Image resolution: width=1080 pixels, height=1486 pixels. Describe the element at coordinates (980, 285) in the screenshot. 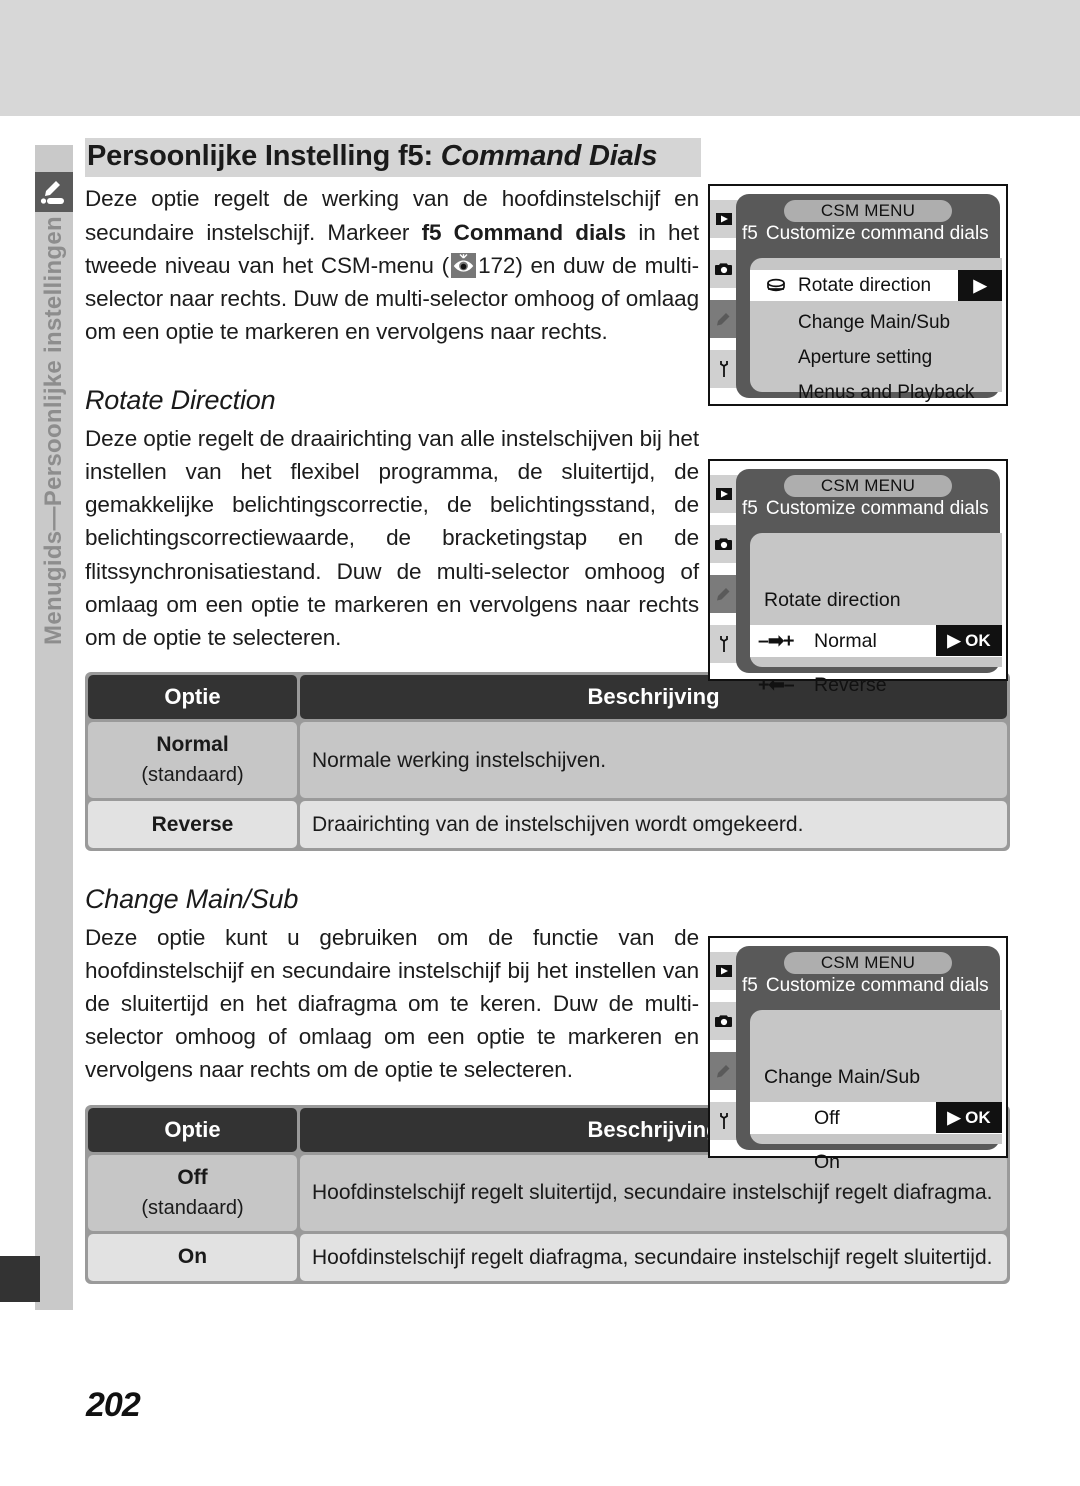

I see `enter-submenu-arrow-icon: ▶` at that location.